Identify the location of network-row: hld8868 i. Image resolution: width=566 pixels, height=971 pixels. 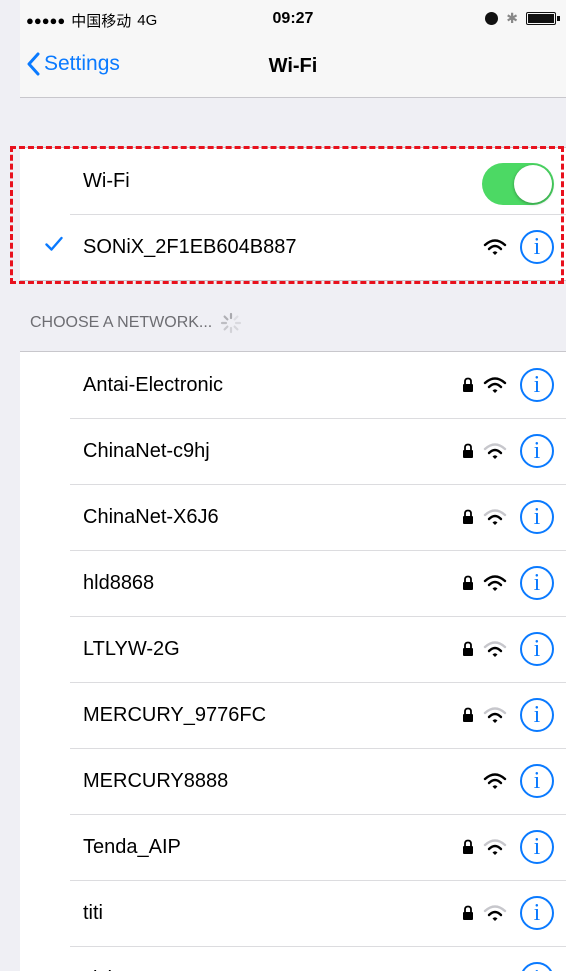
(293, 583).